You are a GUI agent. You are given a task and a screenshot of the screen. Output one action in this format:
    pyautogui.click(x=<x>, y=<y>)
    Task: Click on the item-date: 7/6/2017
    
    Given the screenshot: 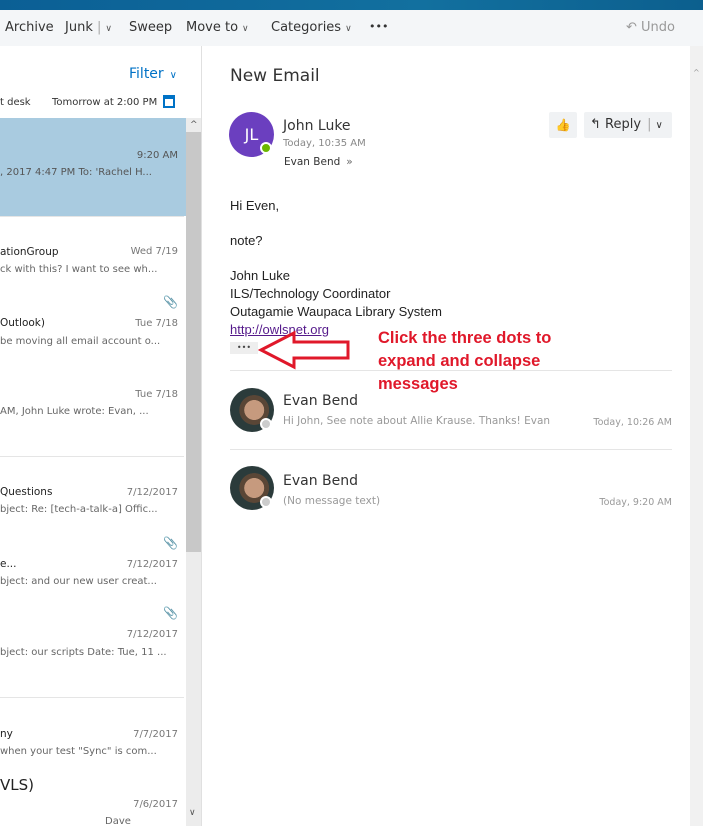 What is the action you would take?
    pyautogui.click(x=155, y=804)
    